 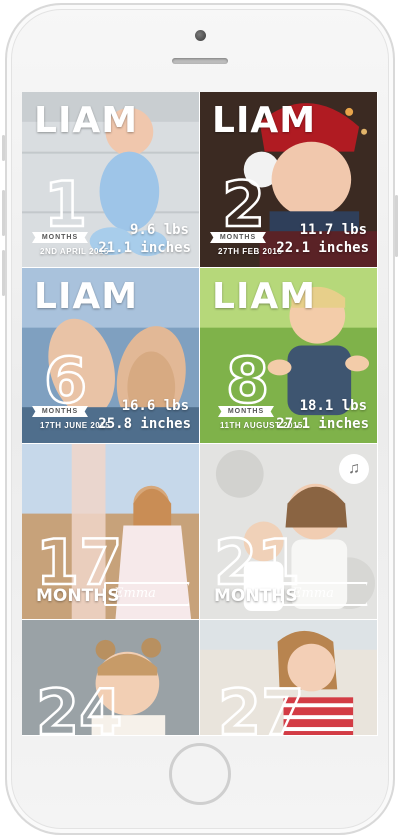 I want to click on month-number: 27, so click(x=261, y=706).